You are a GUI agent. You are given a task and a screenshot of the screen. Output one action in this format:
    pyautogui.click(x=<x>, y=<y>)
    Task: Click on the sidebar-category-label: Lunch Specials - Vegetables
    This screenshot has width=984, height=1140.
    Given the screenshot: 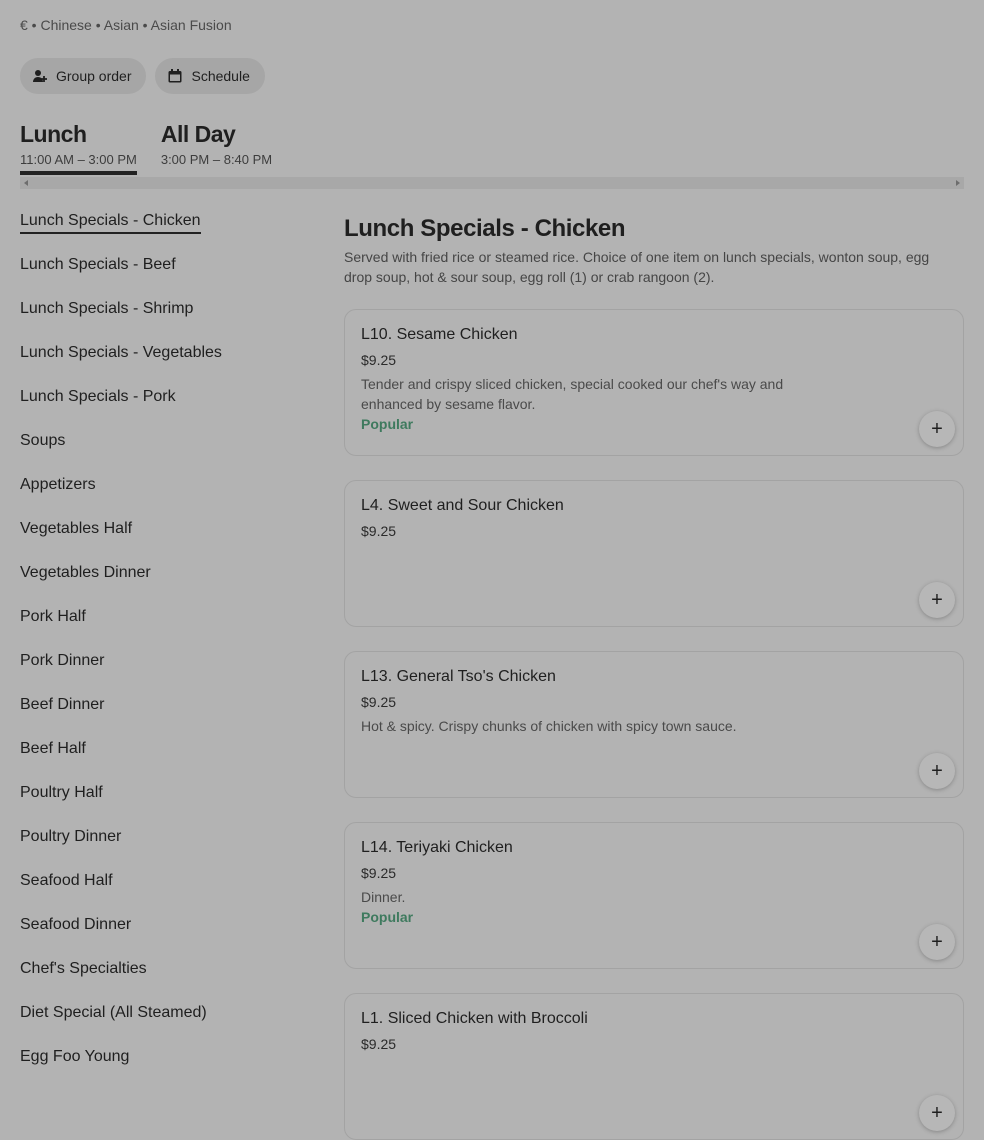 What is the action you would take?
    pyautogui.click(x=121, y=352)
    